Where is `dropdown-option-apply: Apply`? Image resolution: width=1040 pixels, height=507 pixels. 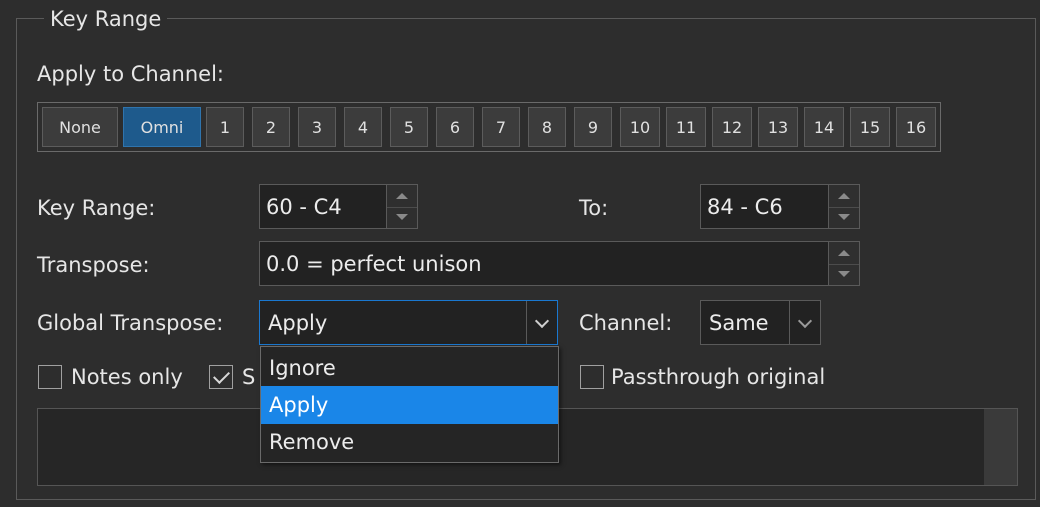 dropdown-option-apply: Apply is located at coordinates (409, 405).